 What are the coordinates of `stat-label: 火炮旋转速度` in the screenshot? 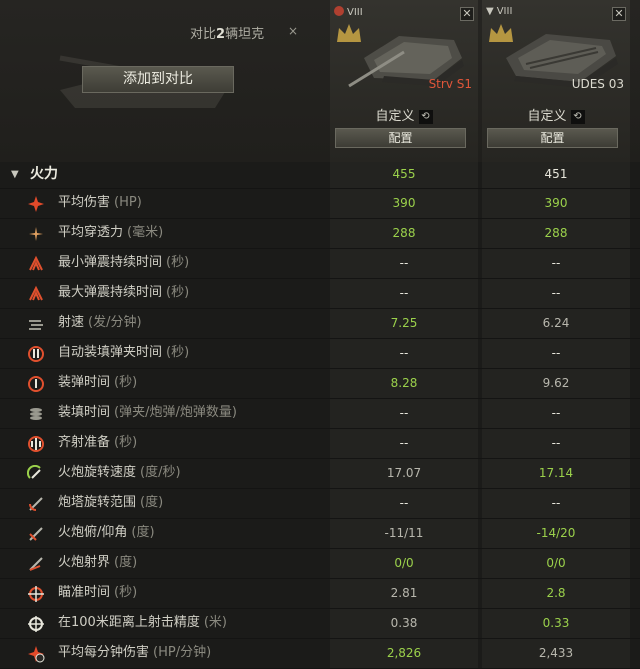 It's located at (97, 472).